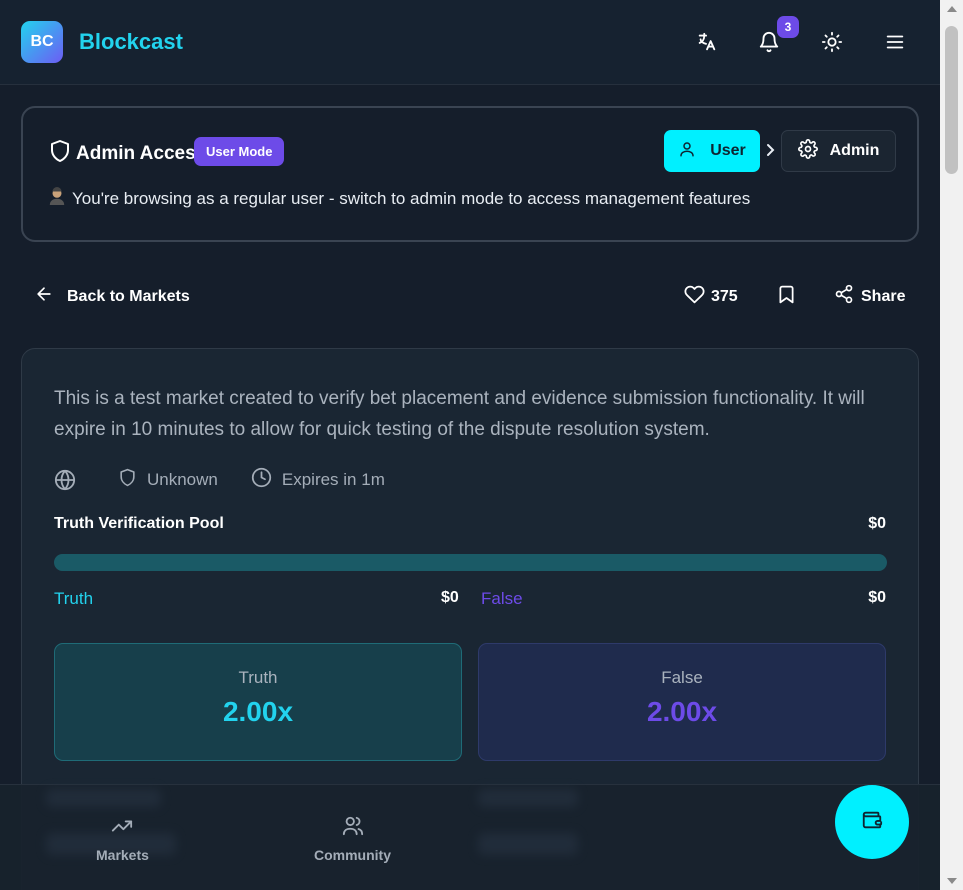 The height and width of the screenshot is (890, 963). I want to click on source-text: Unknown, so click(182, 479).